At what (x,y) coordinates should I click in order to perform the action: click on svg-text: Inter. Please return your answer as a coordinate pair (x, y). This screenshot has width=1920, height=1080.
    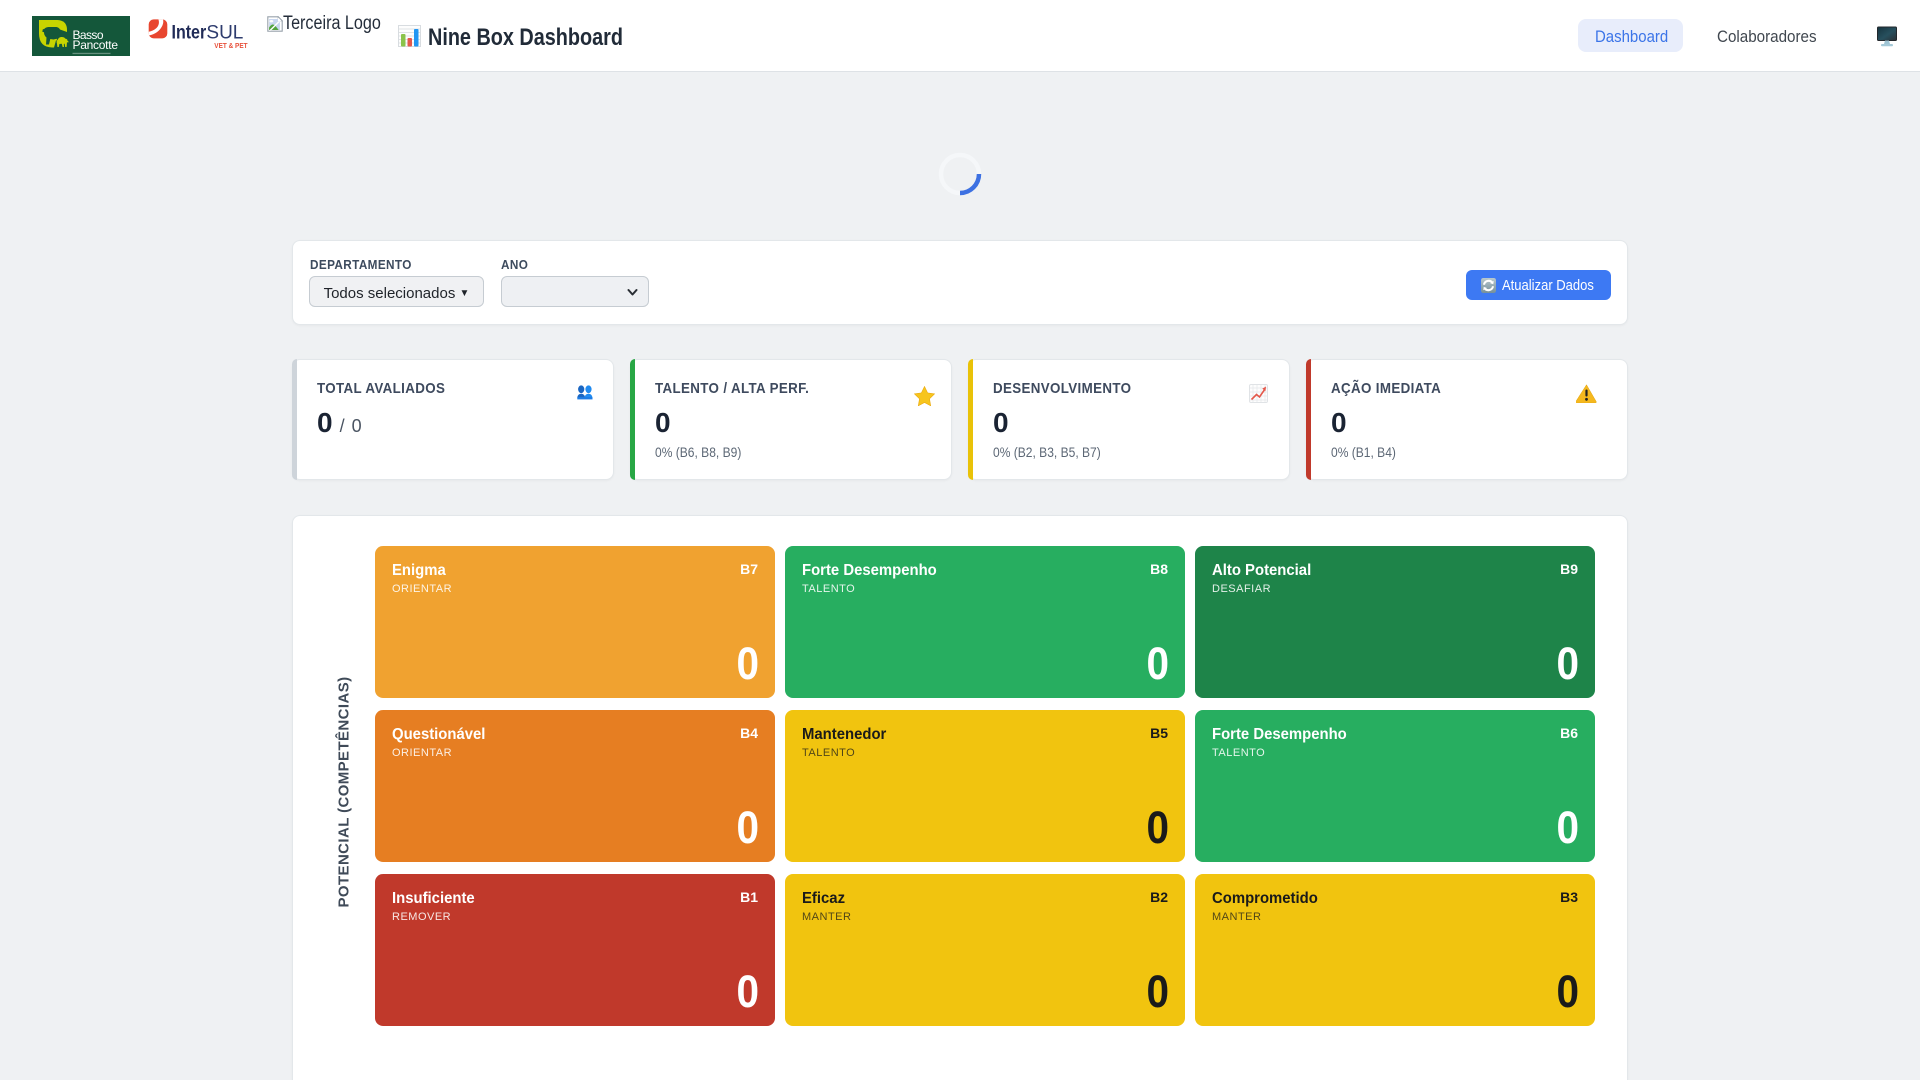
    Looking at the image, I should click on (189, 32).